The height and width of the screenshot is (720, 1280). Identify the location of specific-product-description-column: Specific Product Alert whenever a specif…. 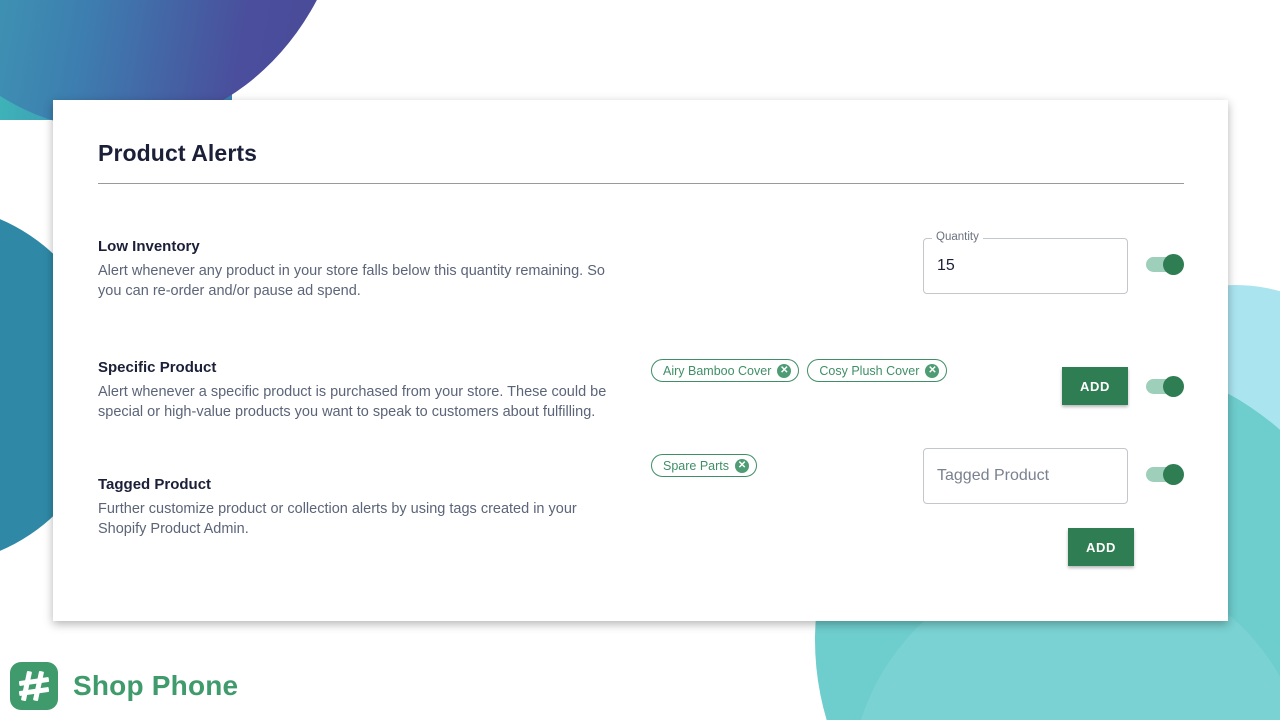
(370, 390).